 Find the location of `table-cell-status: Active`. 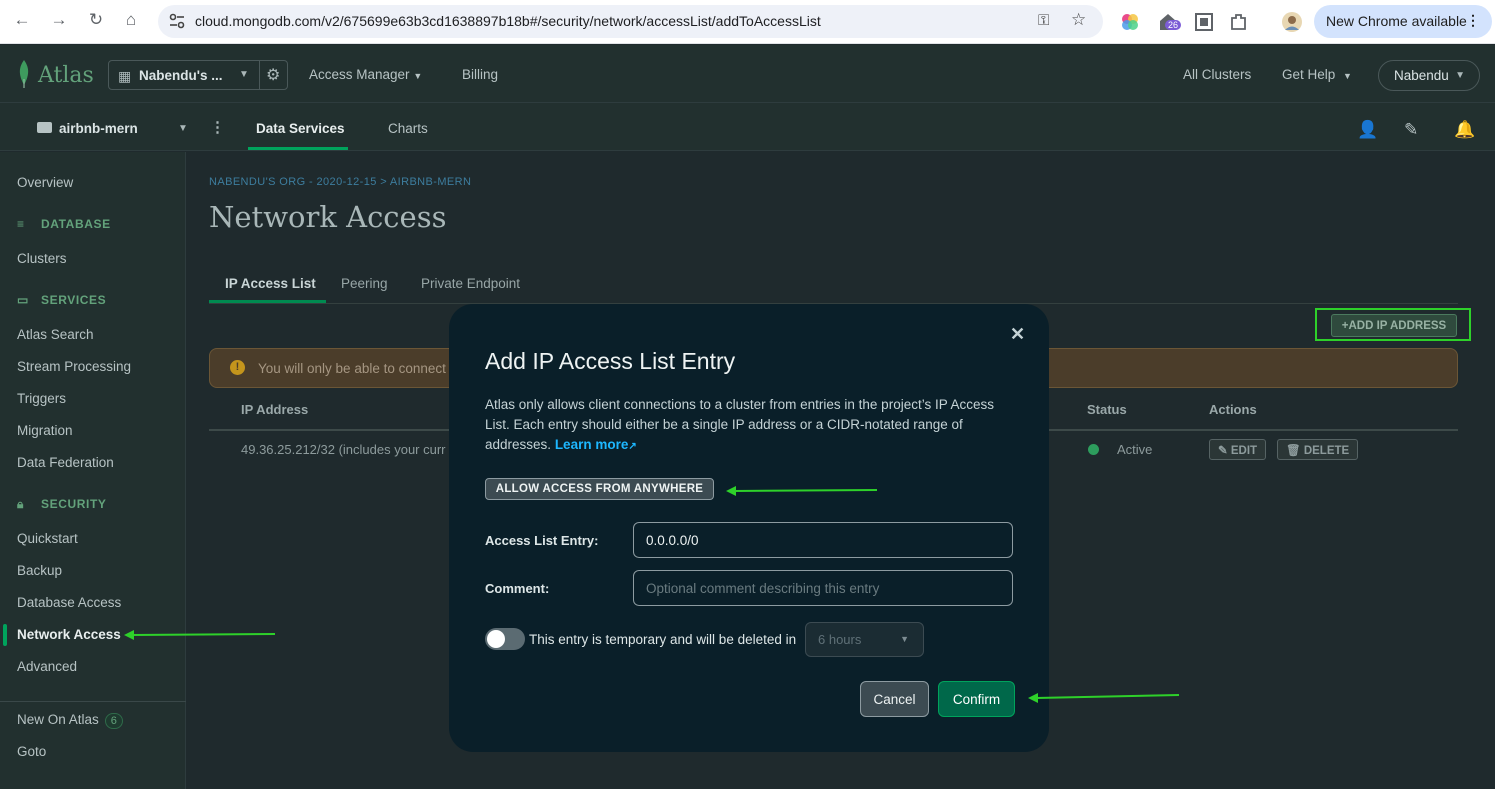

table-cell-status: Active is located at coordinates (1135, 449).